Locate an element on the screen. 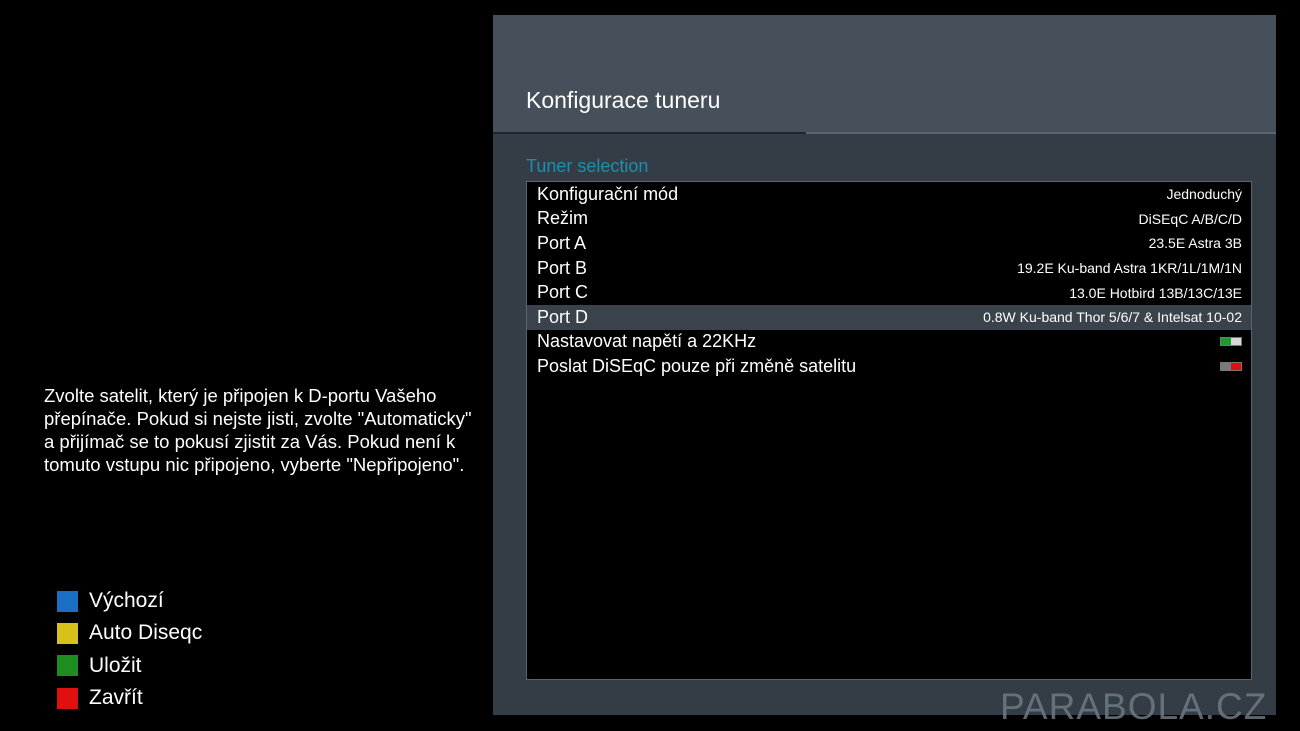 This screenshot has width=1300, height=731. row-value: 0.8W Ku-band Thor 5/6/7 & Intelsat 10-02 is located at coordinates (1112, 317).